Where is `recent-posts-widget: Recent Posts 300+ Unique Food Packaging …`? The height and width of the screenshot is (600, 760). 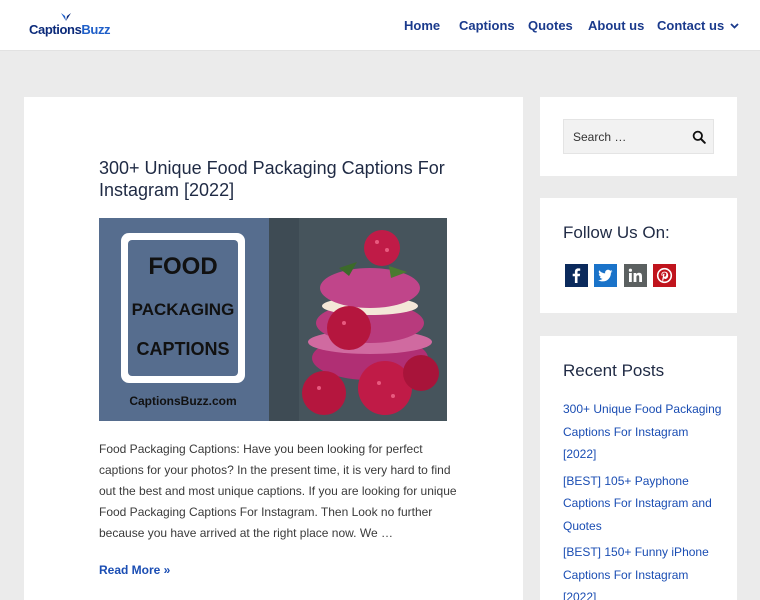 recent-posts-widget: Recent Posts 300+ Unique Food Packaging … is located at coordinates (638, 468).